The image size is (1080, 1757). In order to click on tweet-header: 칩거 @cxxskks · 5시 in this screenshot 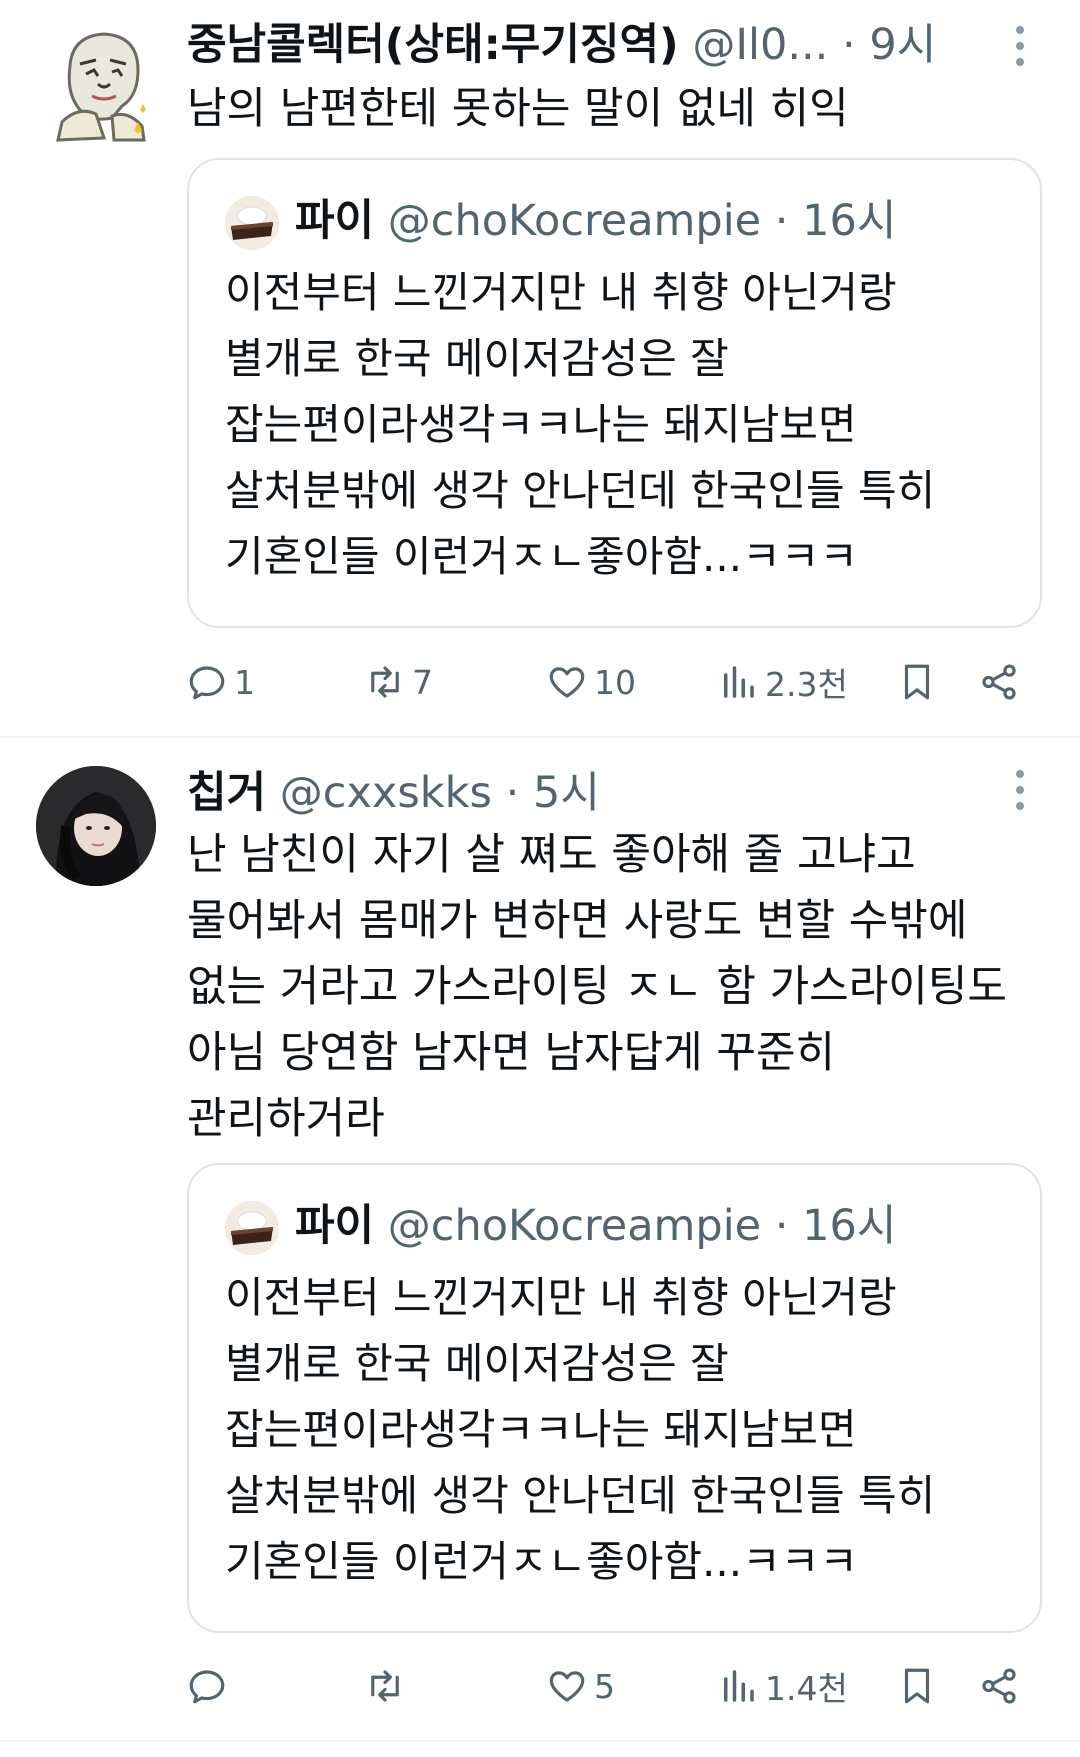, I will do `click(393, 793)`.